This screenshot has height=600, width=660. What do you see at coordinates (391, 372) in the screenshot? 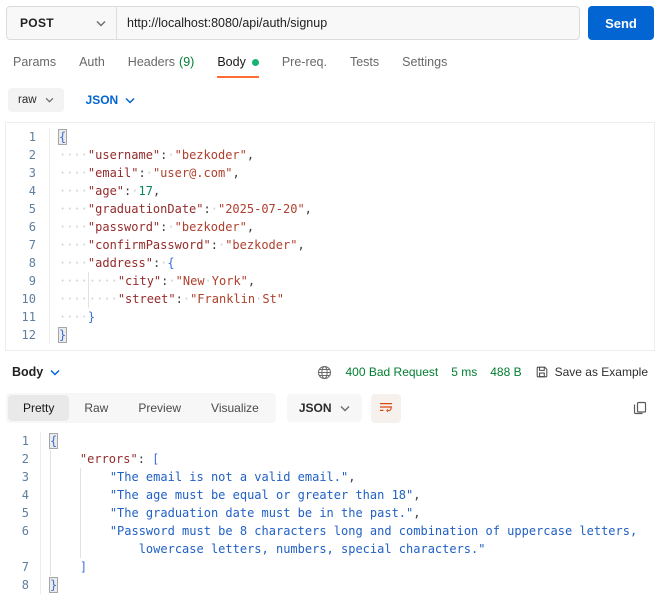
I see `status-badge: 400 Bad Request` at bounding box center [391, 372].